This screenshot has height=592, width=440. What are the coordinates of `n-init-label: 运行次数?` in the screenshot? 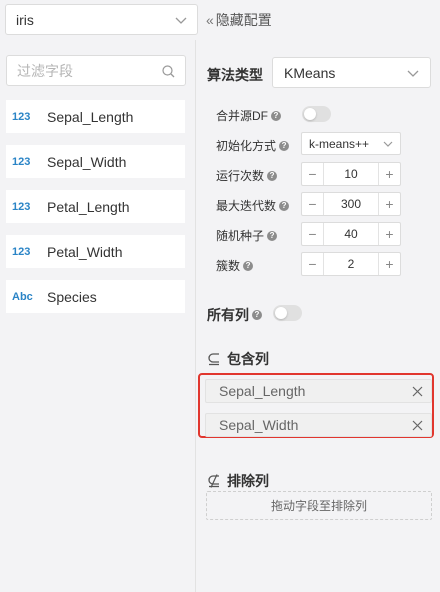 It's located at (247, 175).